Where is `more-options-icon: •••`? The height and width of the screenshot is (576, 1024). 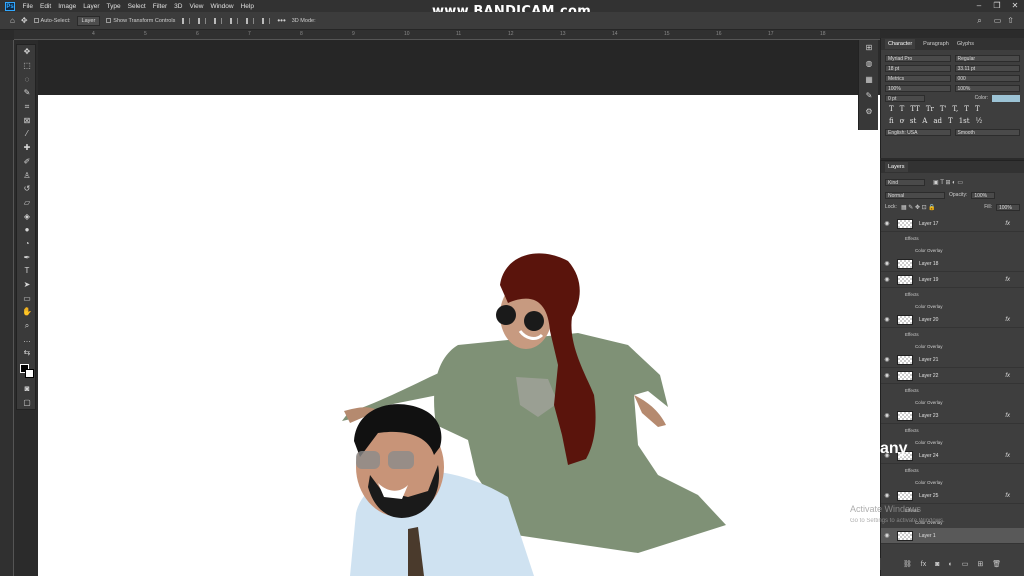
more-options-icon: ••• is located at coordinates (281, 20).